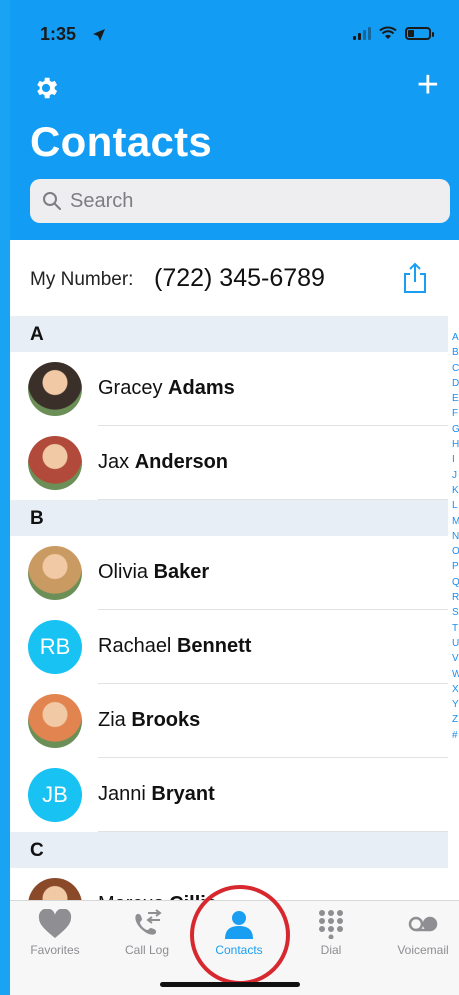  I want to click on page-title: Contacts, so click(121, 141).